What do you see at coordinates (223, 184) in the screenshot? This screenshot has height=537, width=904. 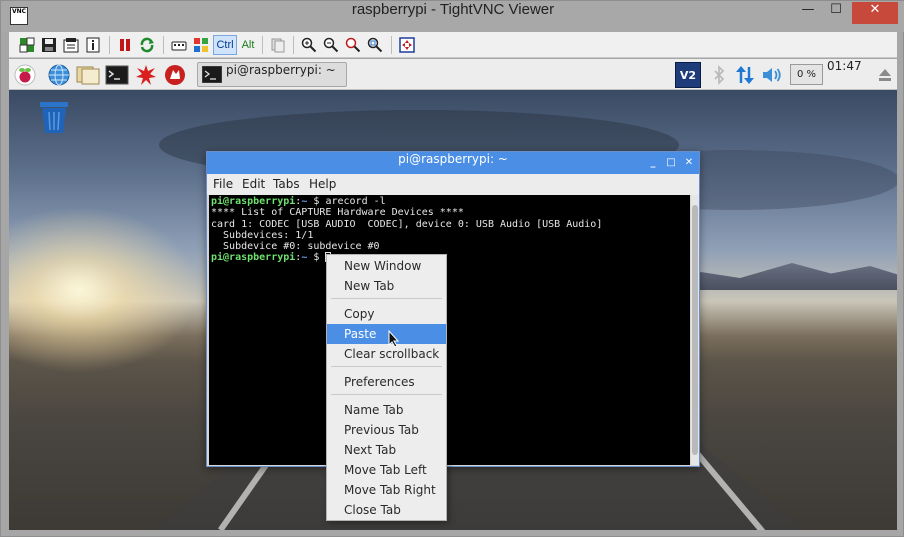 I see `menu-file: File` at bounding box center [223, 184].